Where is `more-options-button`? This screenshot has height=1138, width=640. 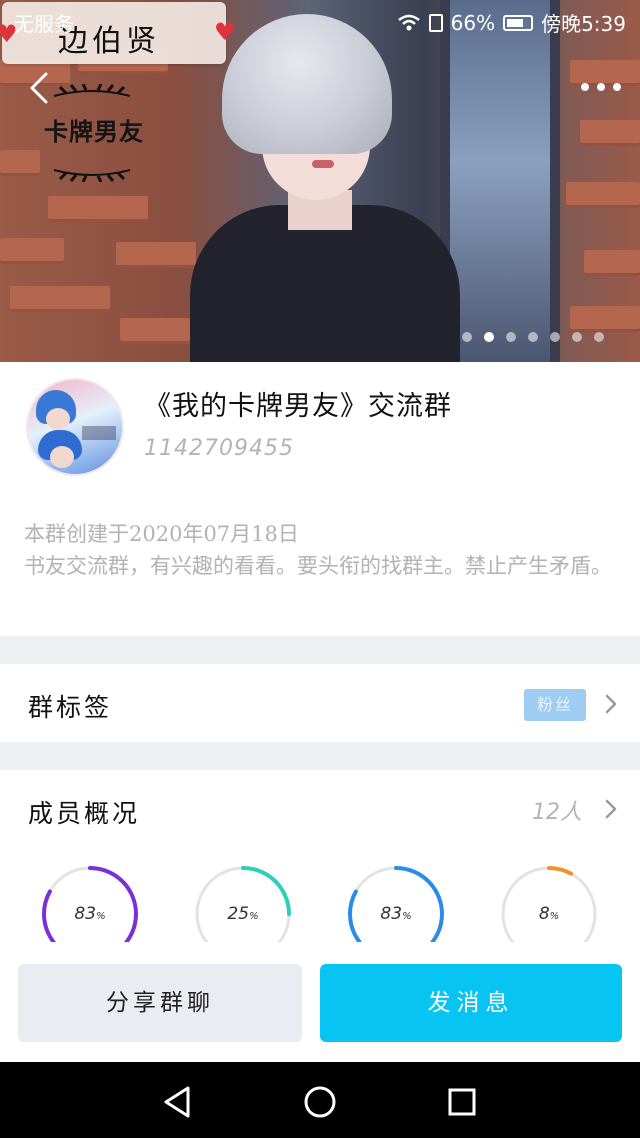 more-options-button is located at coordinates (601, 87).